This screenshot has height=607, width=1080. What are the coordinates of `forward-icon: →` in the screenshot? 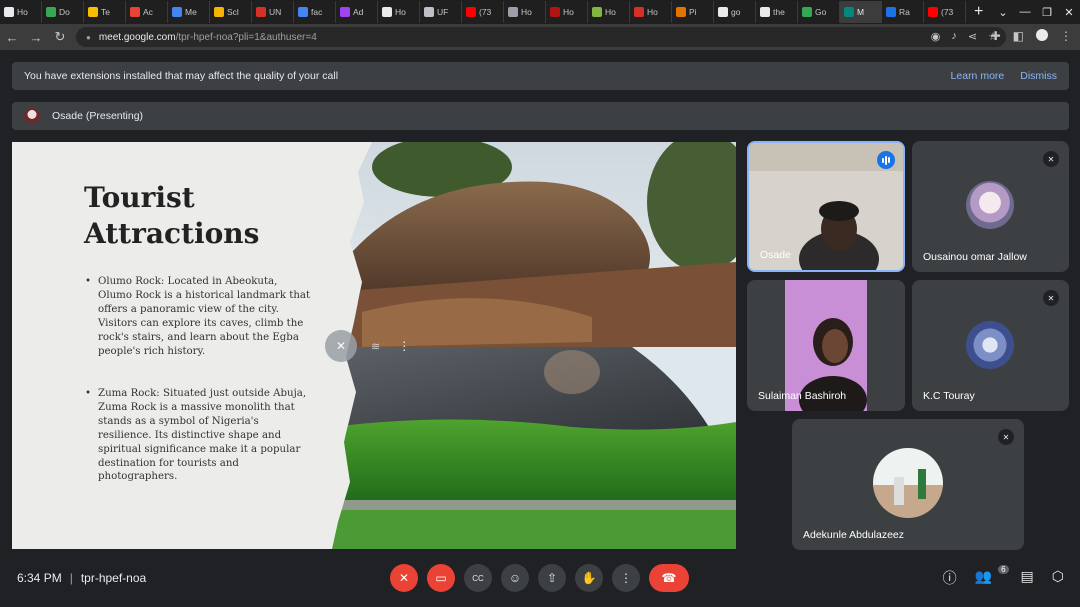 It's located at (36, 37).